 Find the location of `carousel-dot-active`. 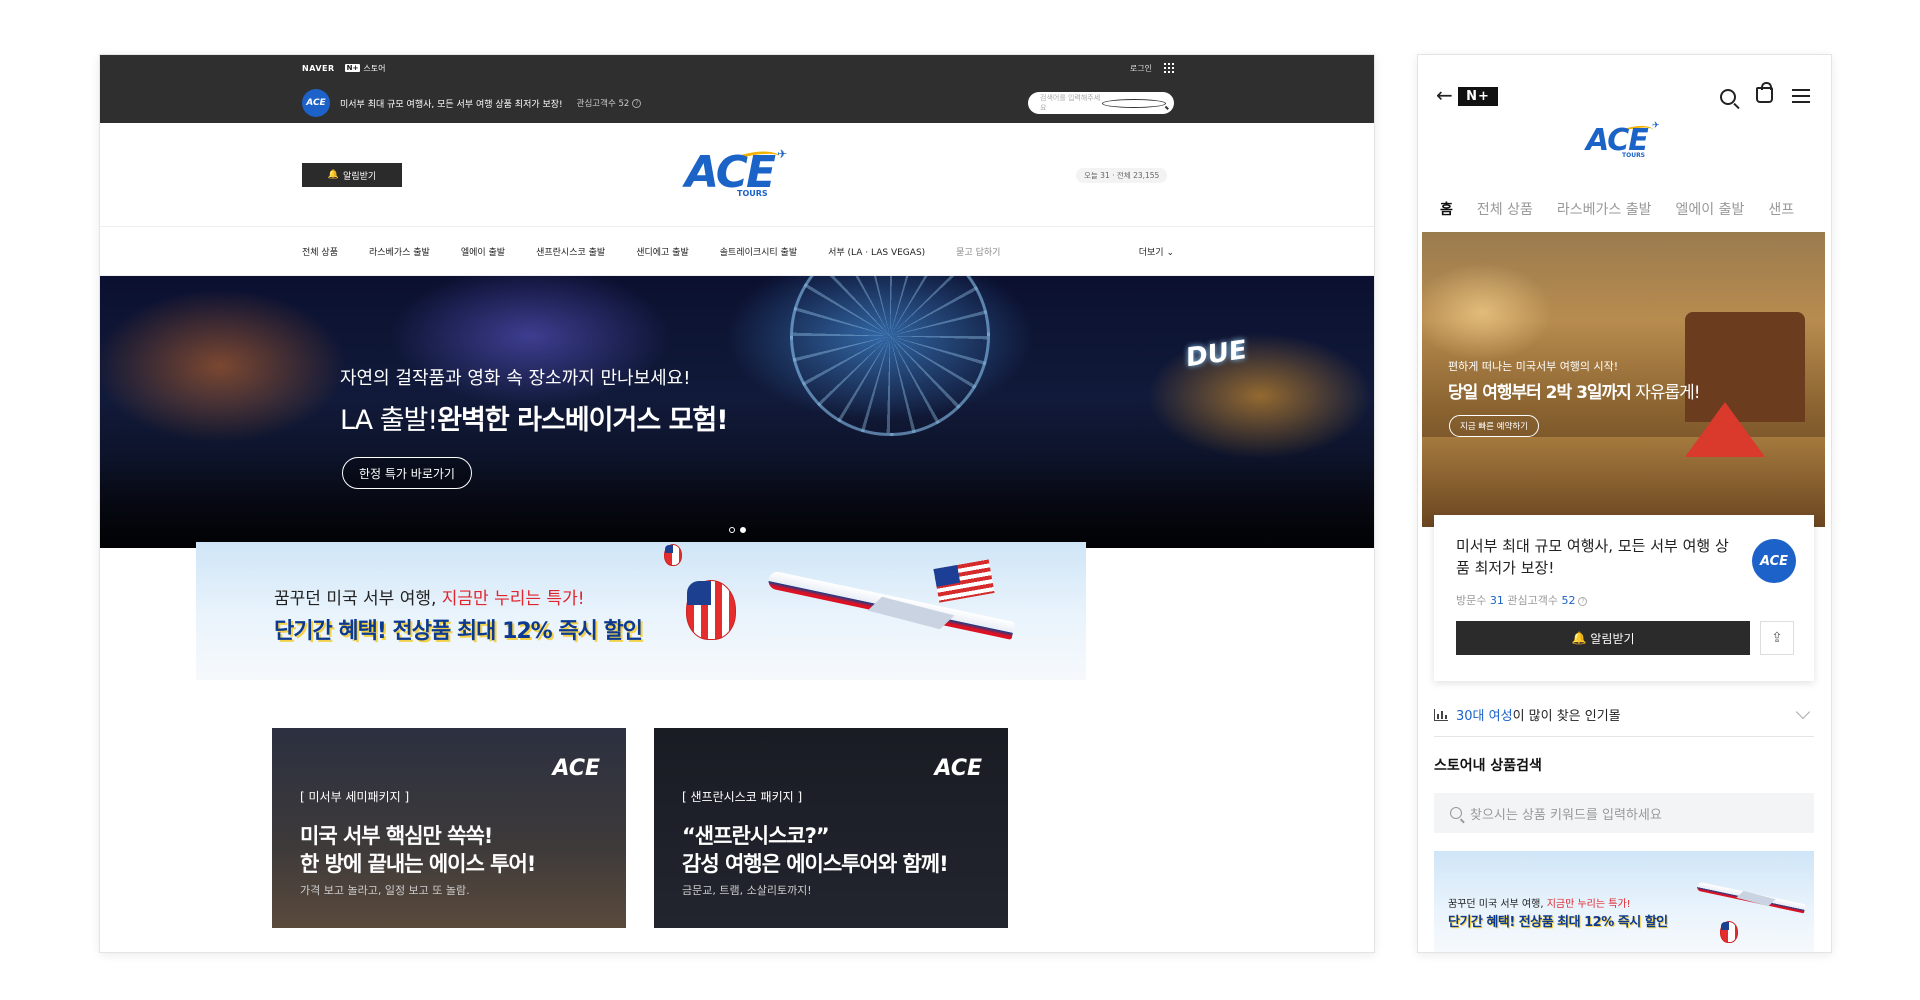

carousel-dot-active is located at coordinates (743, 530).